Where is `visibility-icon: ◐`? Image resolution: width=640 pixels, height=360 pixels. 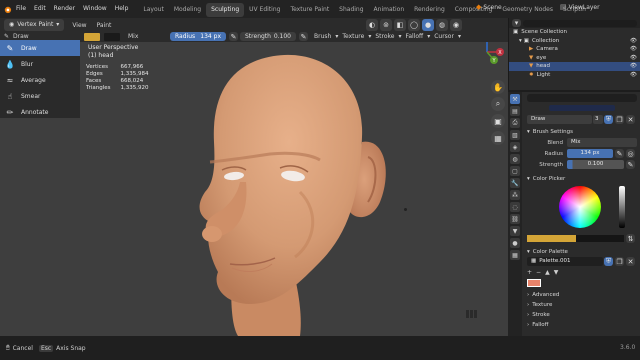
visibility-icon: ◐ is located at coordinates (372, 25).